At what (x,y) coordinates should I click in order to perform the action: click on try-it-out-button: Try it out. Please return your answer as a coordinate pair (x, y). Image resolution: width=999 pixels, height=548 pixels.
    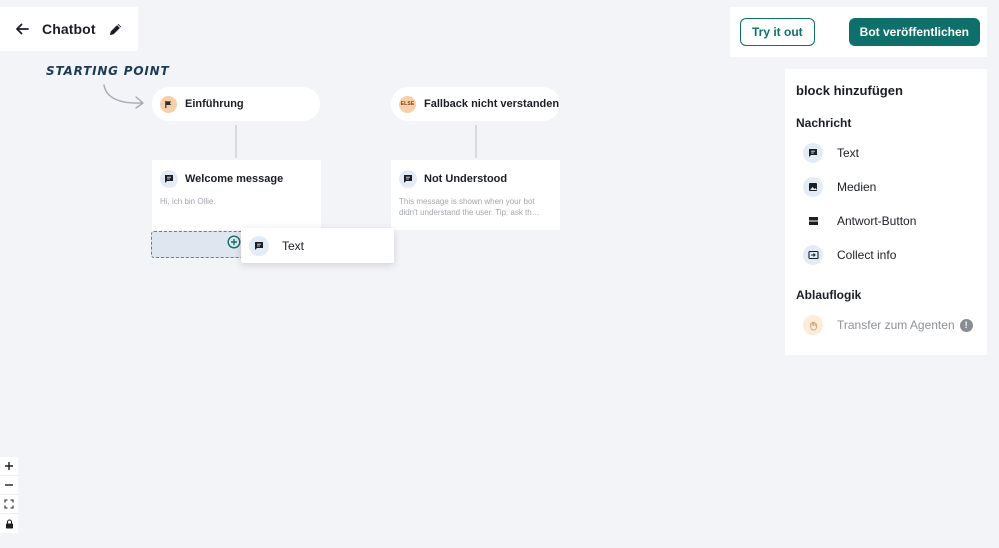
    Looking at the image, I should click on (777, 32).